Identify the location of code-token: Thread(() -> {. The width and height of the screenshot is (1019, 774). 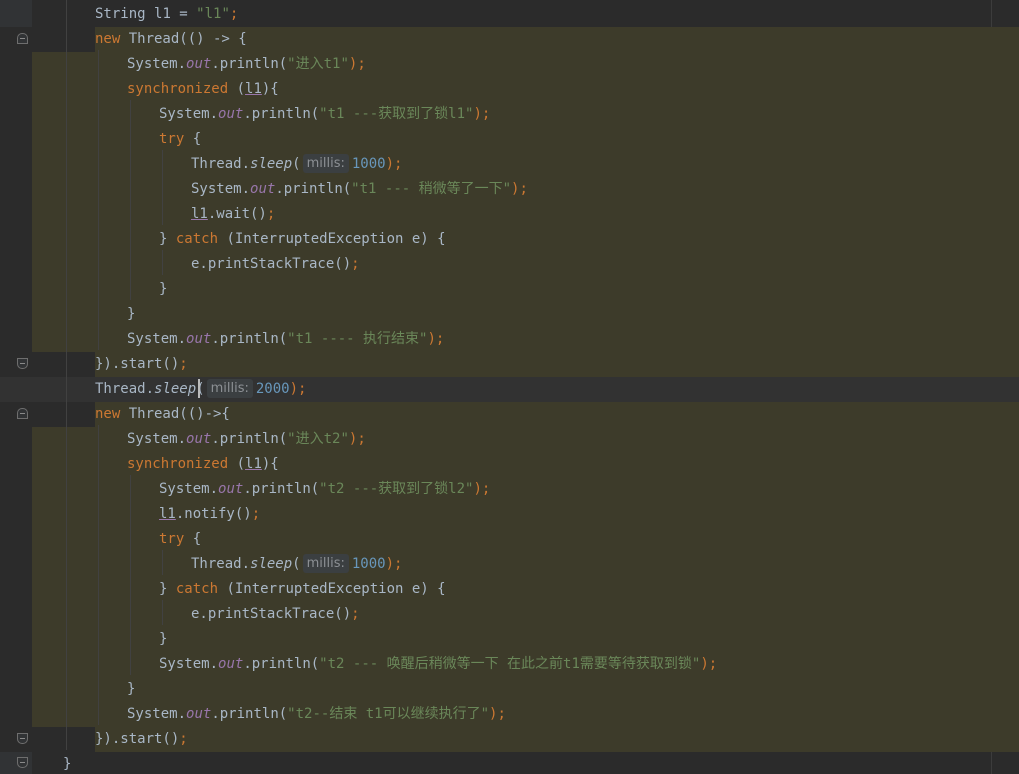
(187, 39).